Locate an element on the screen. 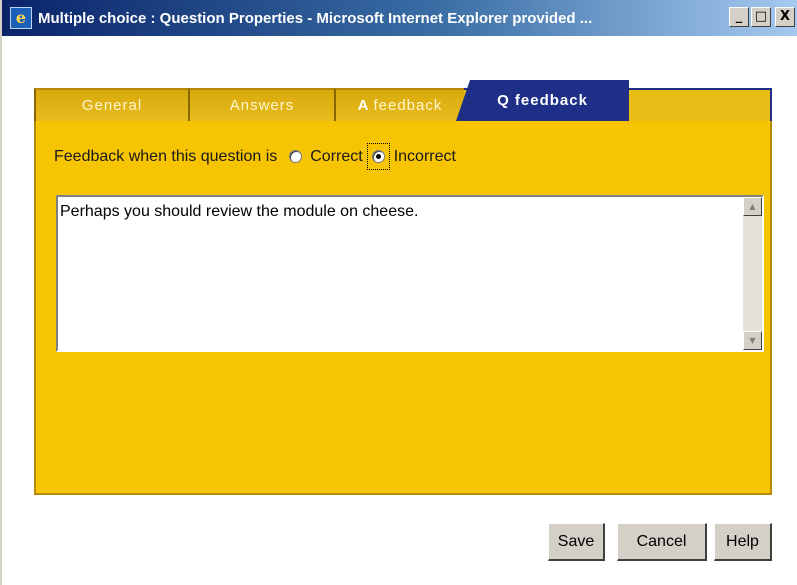 The height and width of the screenshot is (585, 797). vertical-scrollbar: ▲ ▼ is located at coordinates (752, 273).